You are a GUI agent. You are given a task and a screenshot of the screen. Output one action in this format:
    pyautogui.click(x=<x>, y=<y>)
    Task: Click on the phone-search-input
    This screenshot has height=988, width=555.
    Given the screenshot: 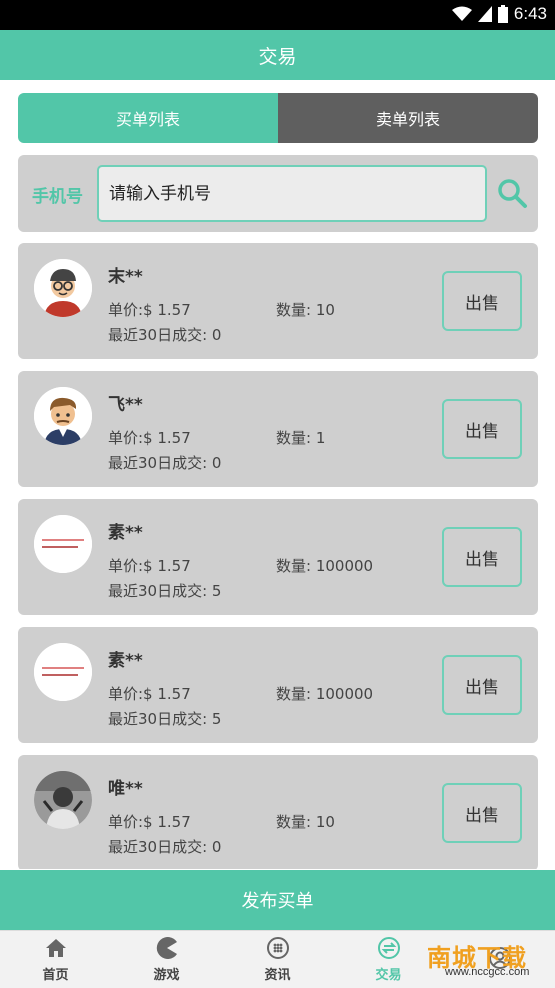 What is the action you would take?
    pyautogui.click(x=292, y=193)
    